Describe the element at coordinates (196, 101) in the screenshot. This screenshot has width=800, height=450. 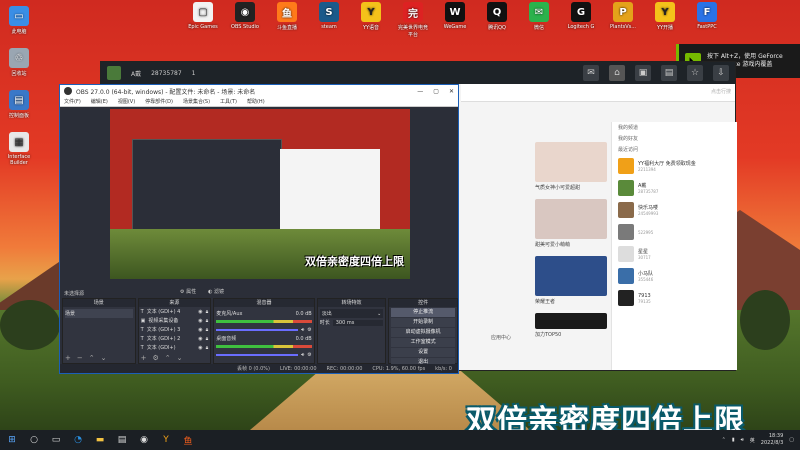
I see `menu-scene-collection: 场景集合(S)` at that location.